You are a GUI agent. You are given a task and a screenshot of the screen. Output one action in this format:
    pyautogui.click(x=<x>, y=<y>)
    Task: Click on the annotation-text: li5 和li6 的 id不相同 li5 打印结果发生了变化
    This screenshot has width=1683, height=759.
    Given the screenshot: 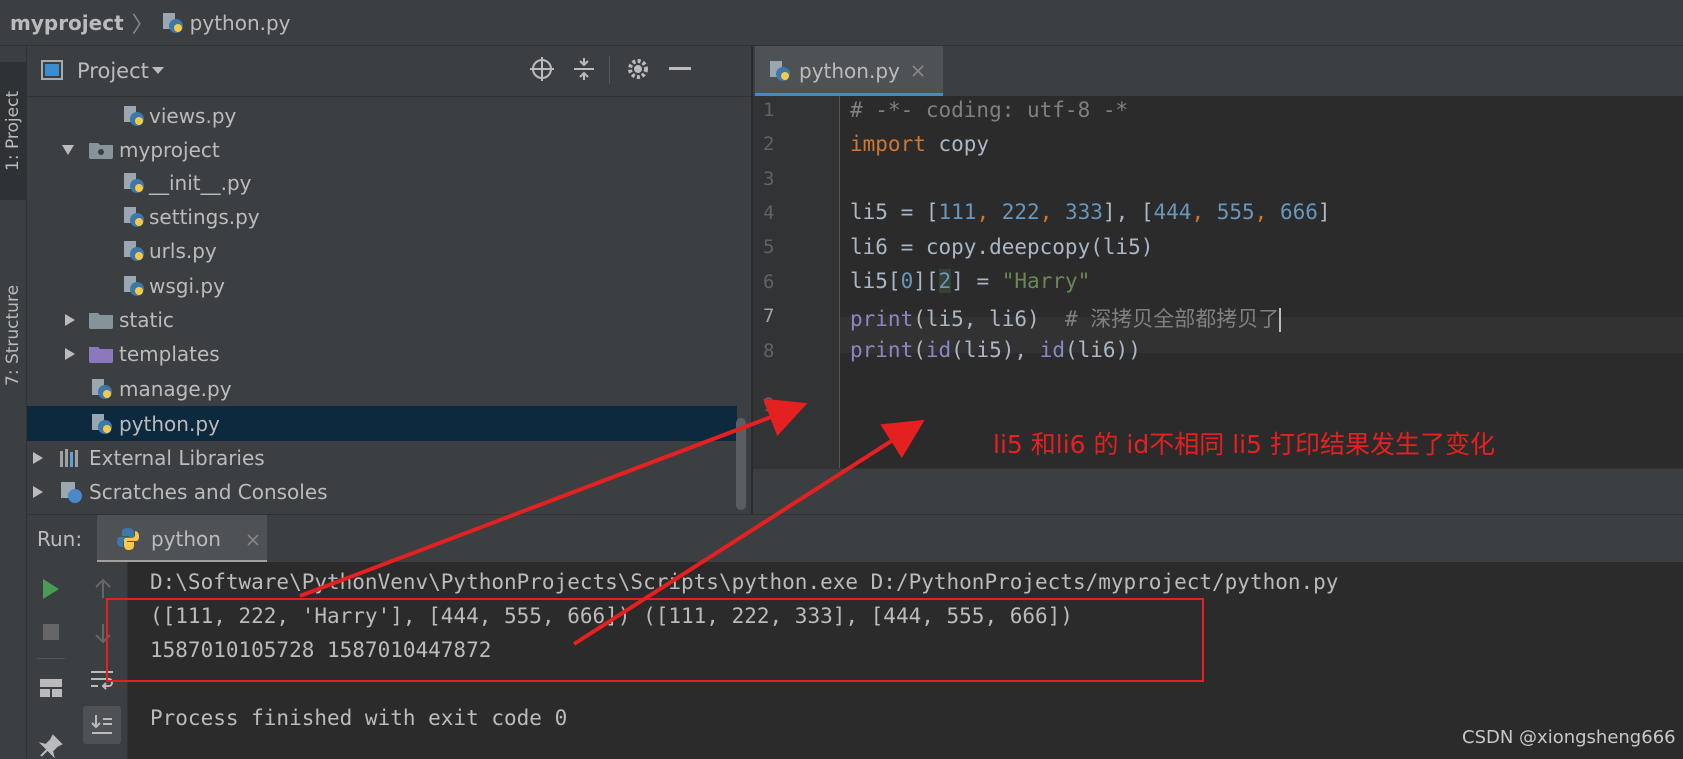 What is the action you would take?
    pyautogui.click(x=1244, y=444)
    